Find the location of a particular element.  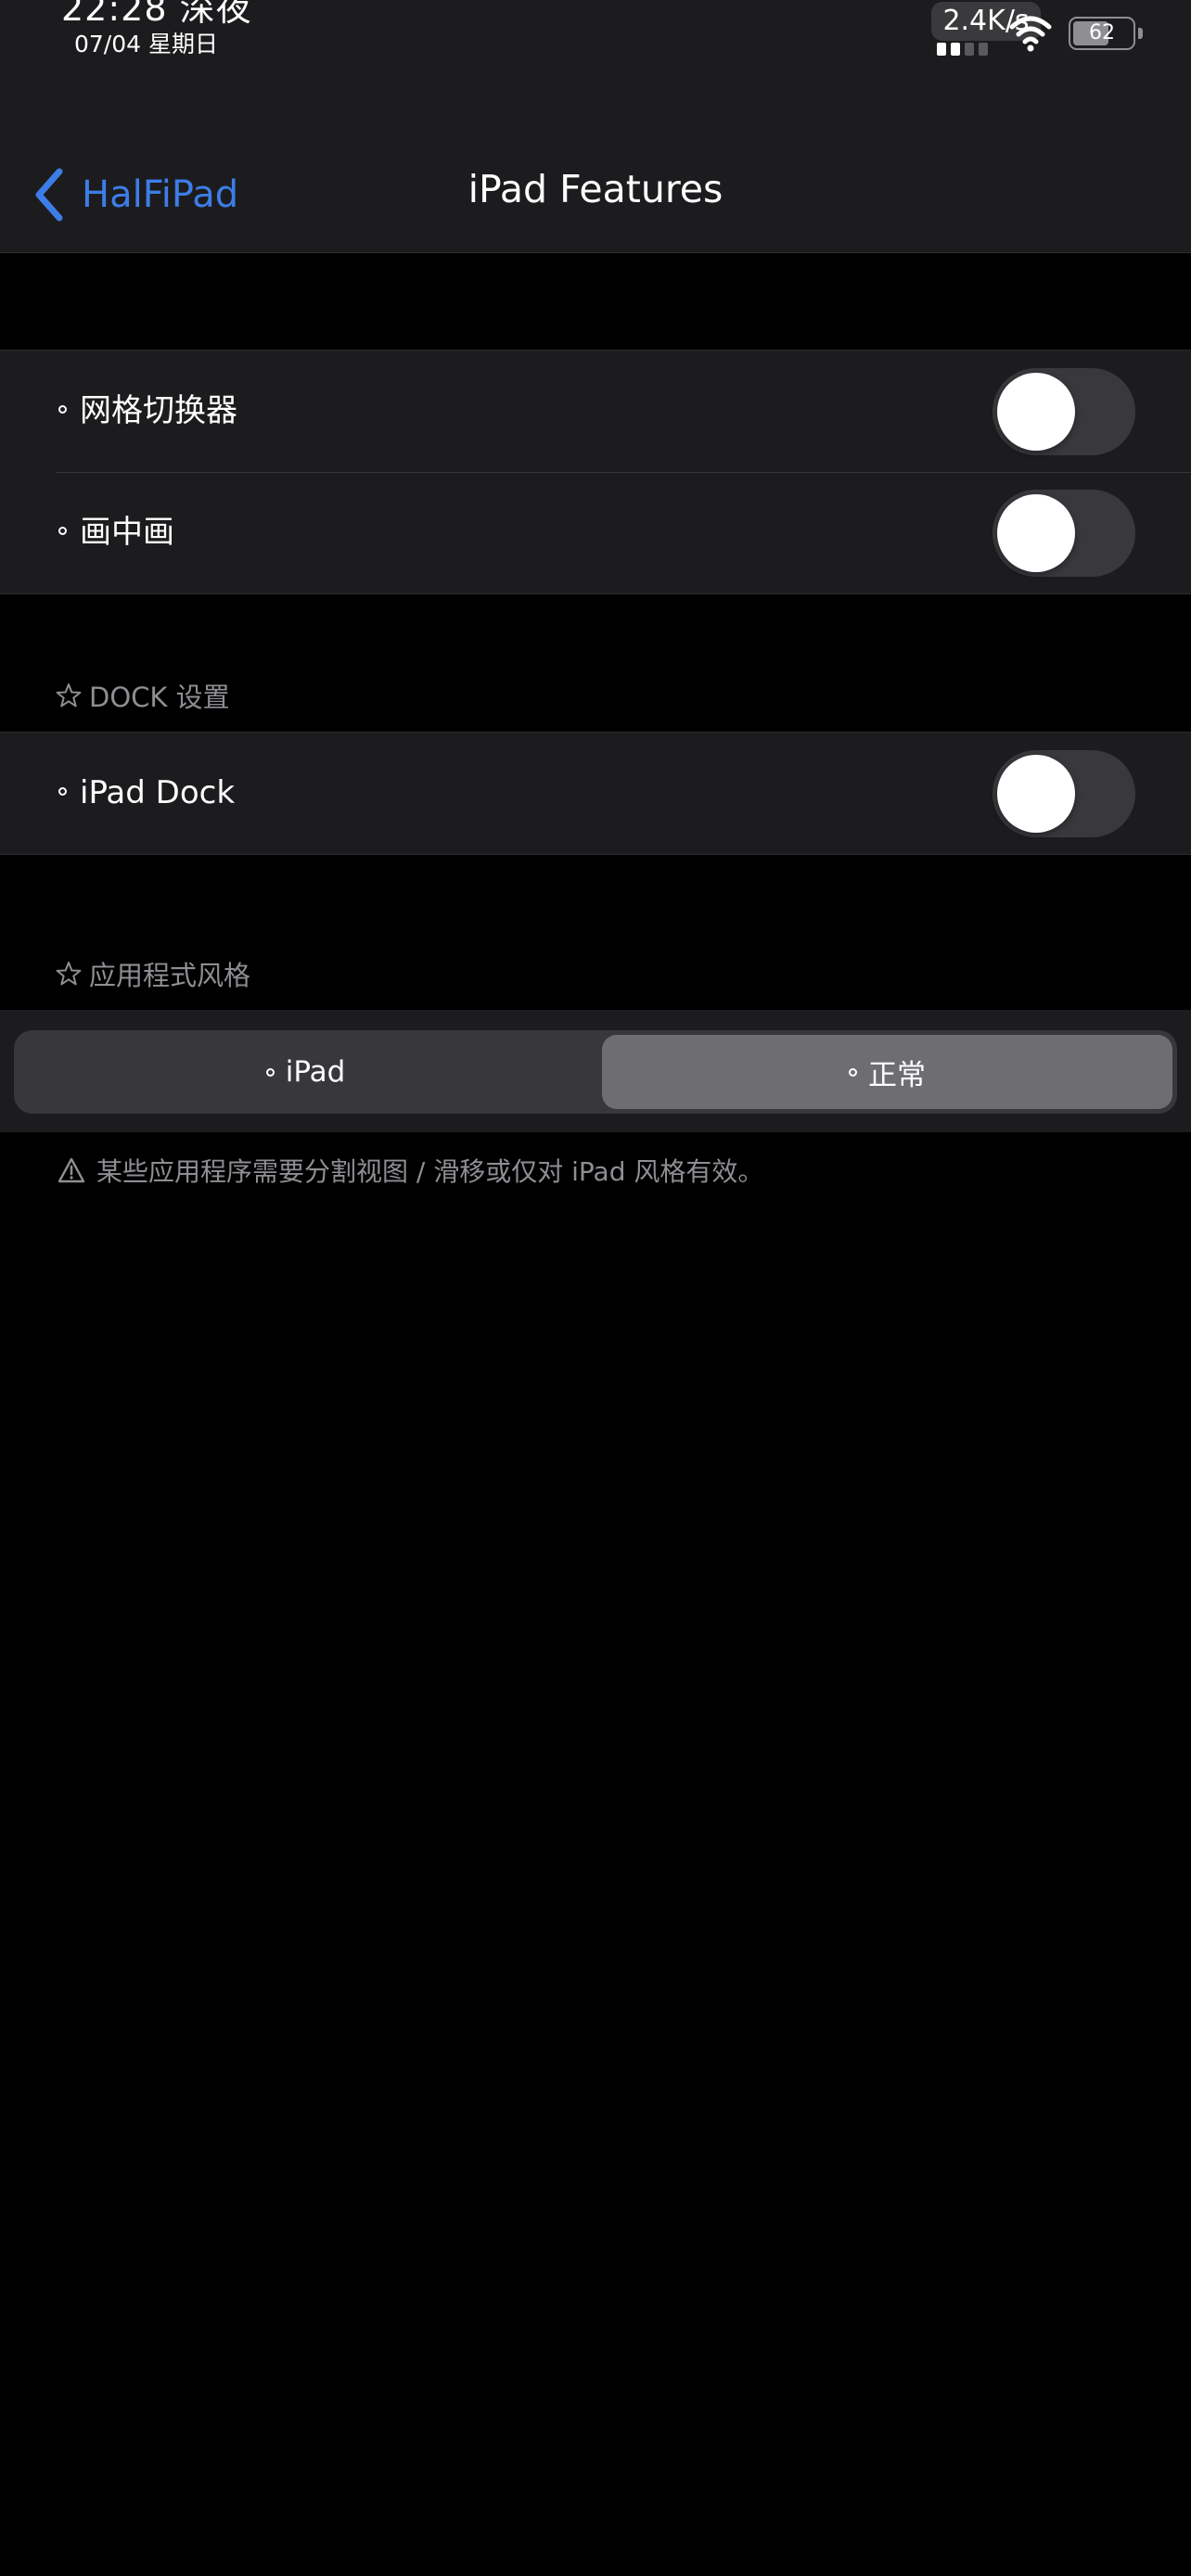

grid-switcher-toggle is located at coordinates (1063, 411).